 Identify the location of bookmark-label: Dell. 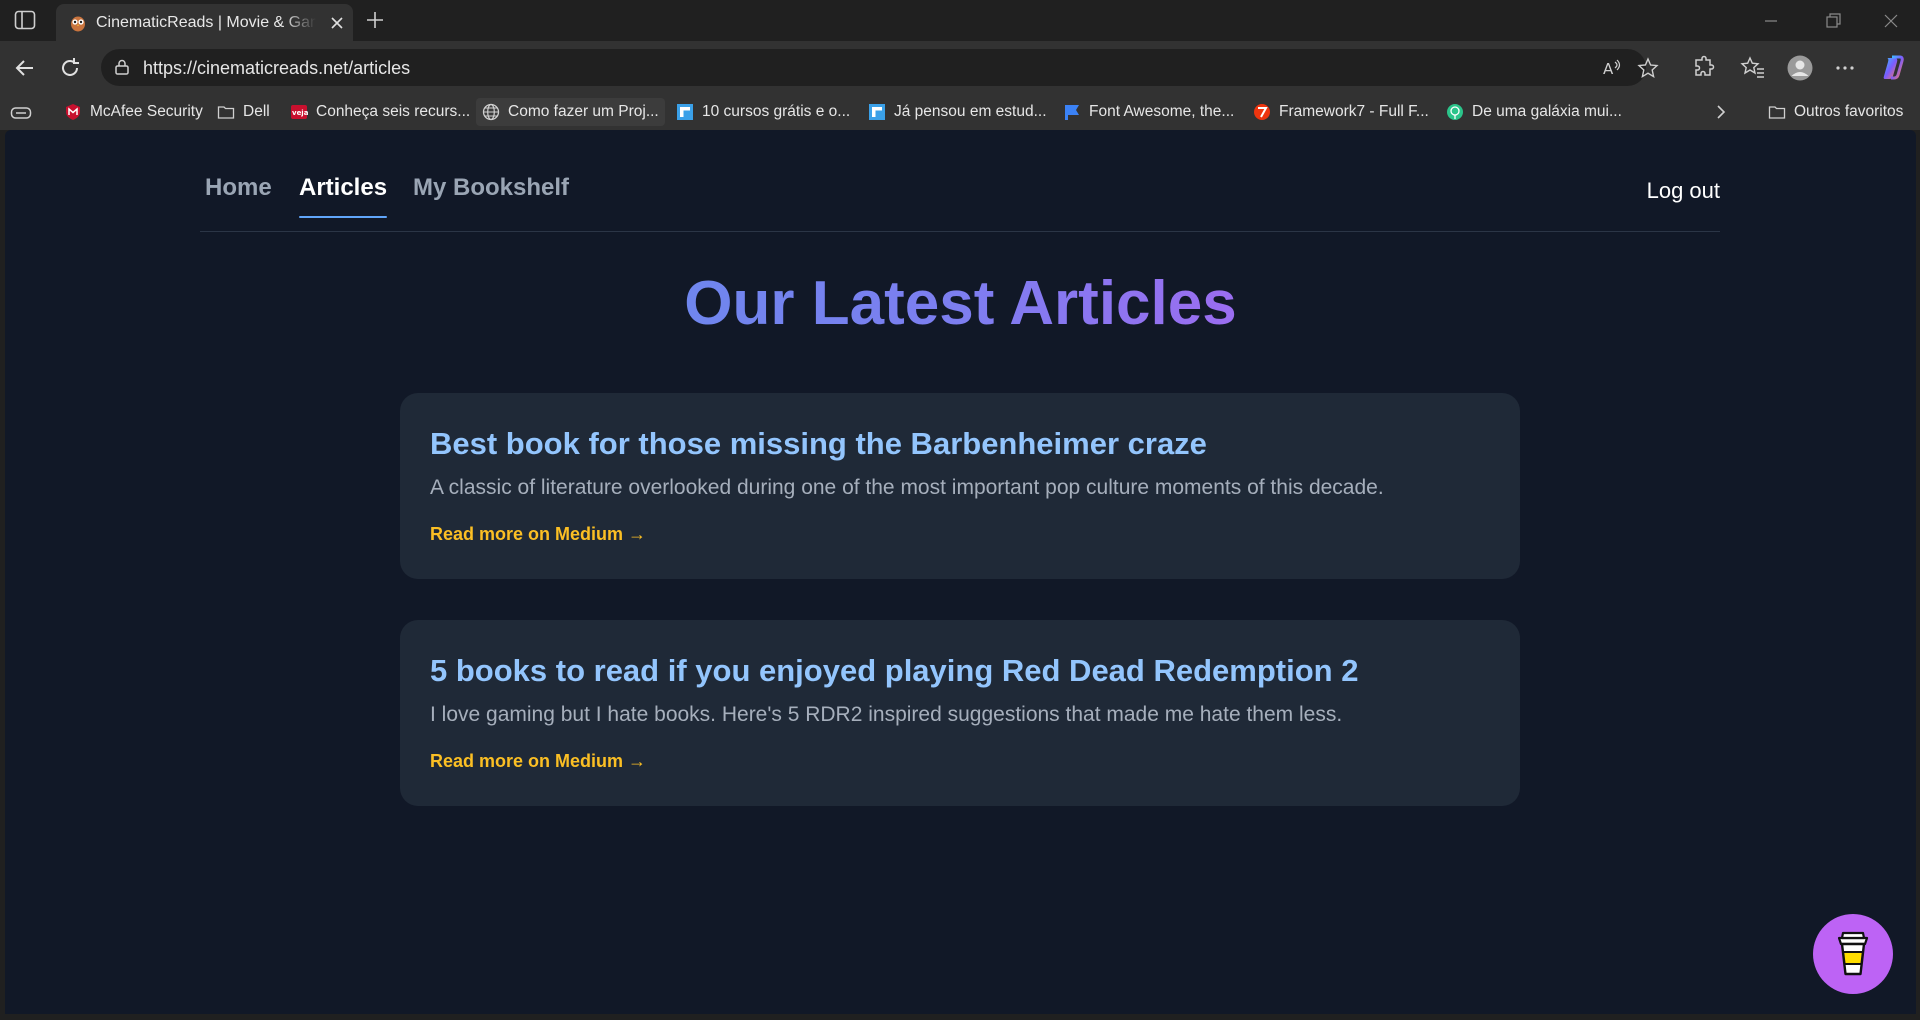
(256, 111).